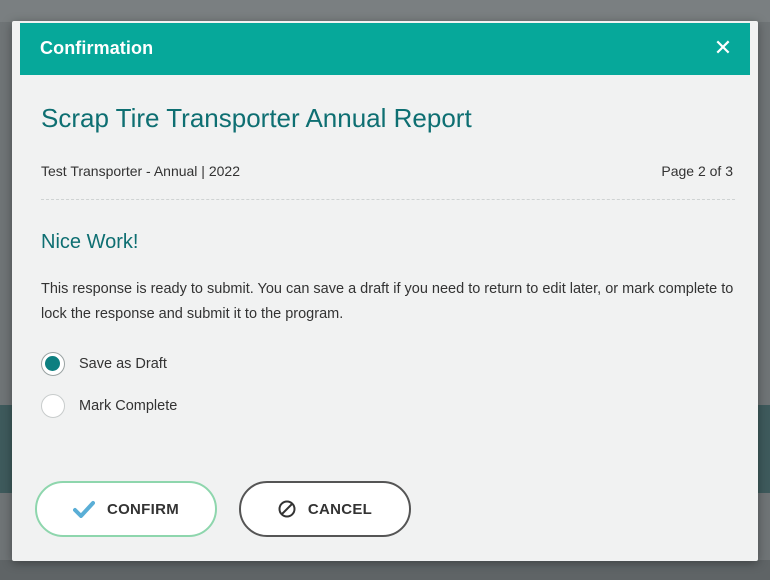 This screenshot has width=770, height=580. What do you see at coordinates (90, 242) in the screenshot?
I see `success-heading: Nice Work!` at bounding box center [90, 242].